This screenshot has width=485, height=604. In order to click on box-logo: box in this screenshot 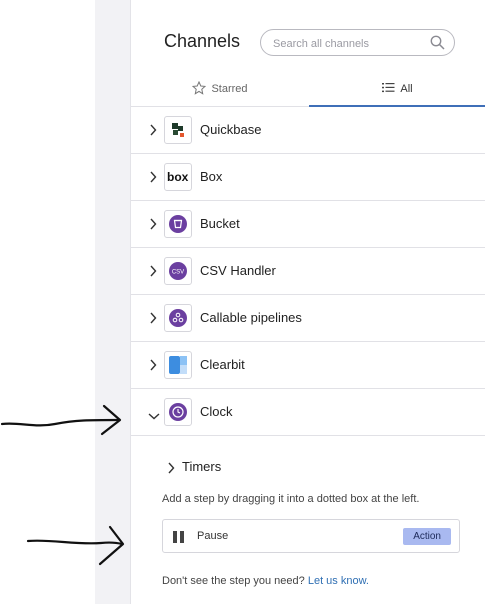, I will do `click(178, 177)`.